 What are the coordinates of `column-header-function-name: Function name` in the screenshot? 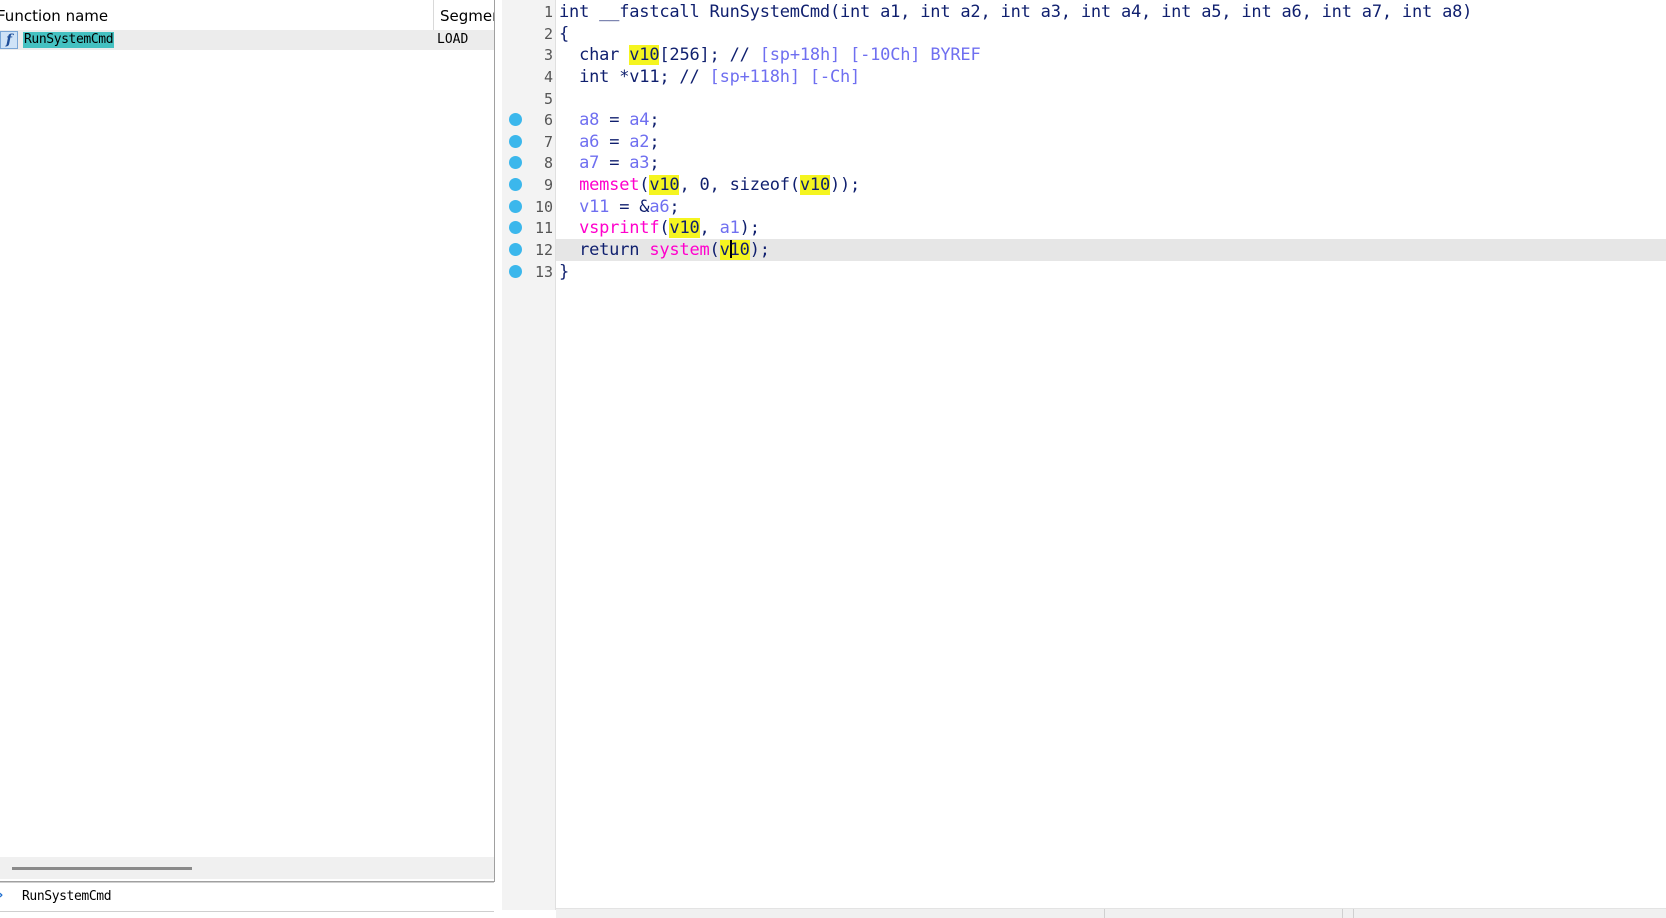 It's located at (217, 16).